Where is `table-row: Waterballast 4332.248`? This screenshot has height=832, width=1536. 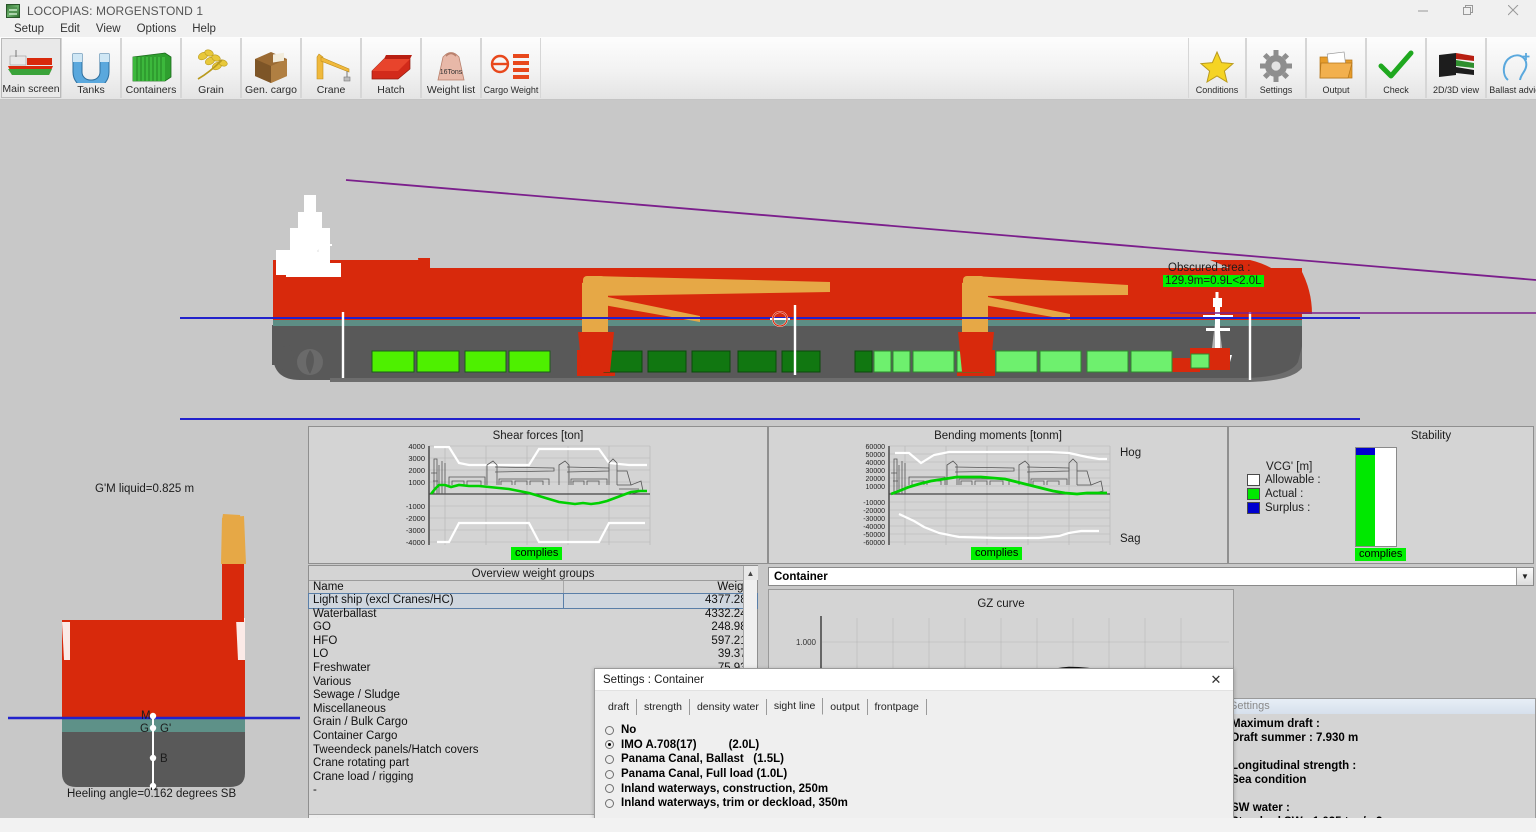
table-row: Waterballast 4332.248 is located at coordinates (533, 615).